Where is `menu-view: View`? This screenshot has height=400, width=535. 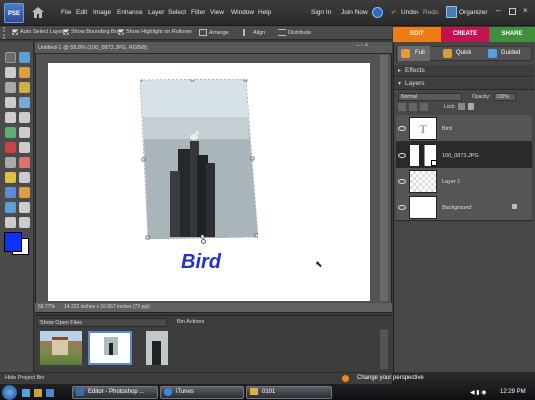 menu-view: View is located at coordinates (217, 12).